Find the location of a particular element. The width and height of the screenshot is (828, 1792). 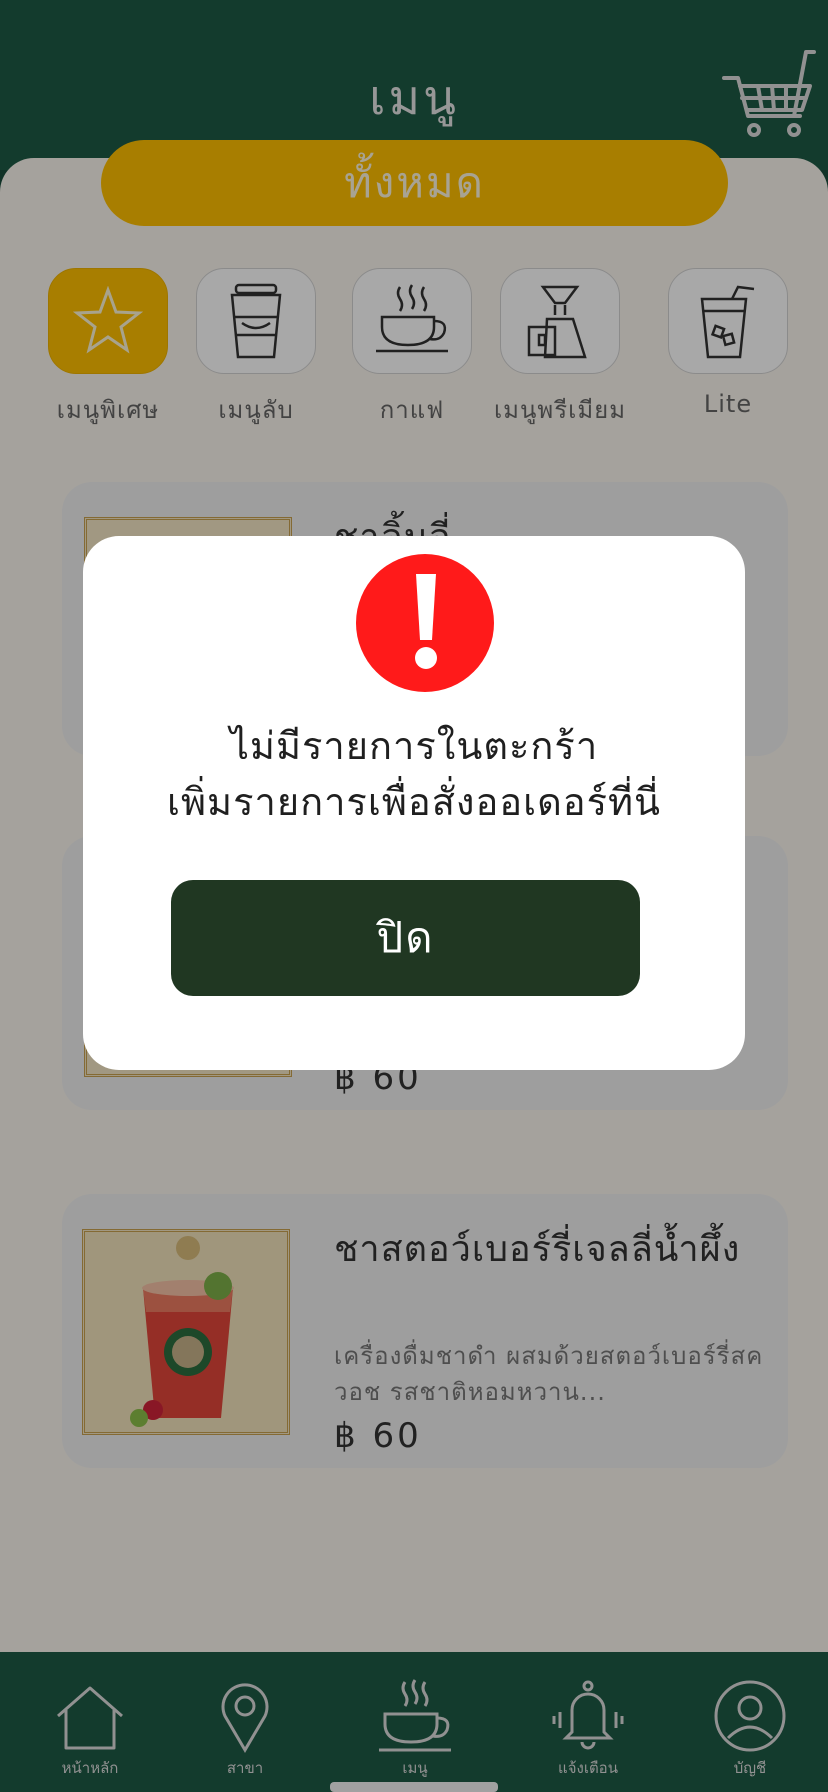

alert-icon is located at coordinates (425, 623).